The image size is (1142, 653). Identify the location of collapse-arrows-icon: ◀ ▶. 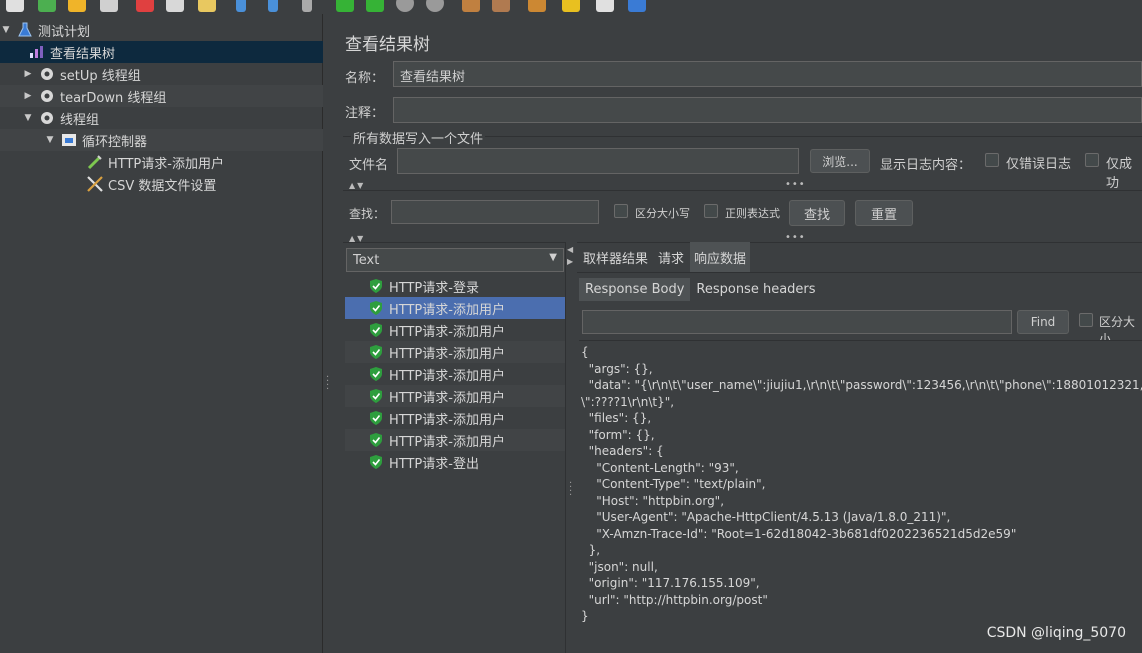
(570, 256).